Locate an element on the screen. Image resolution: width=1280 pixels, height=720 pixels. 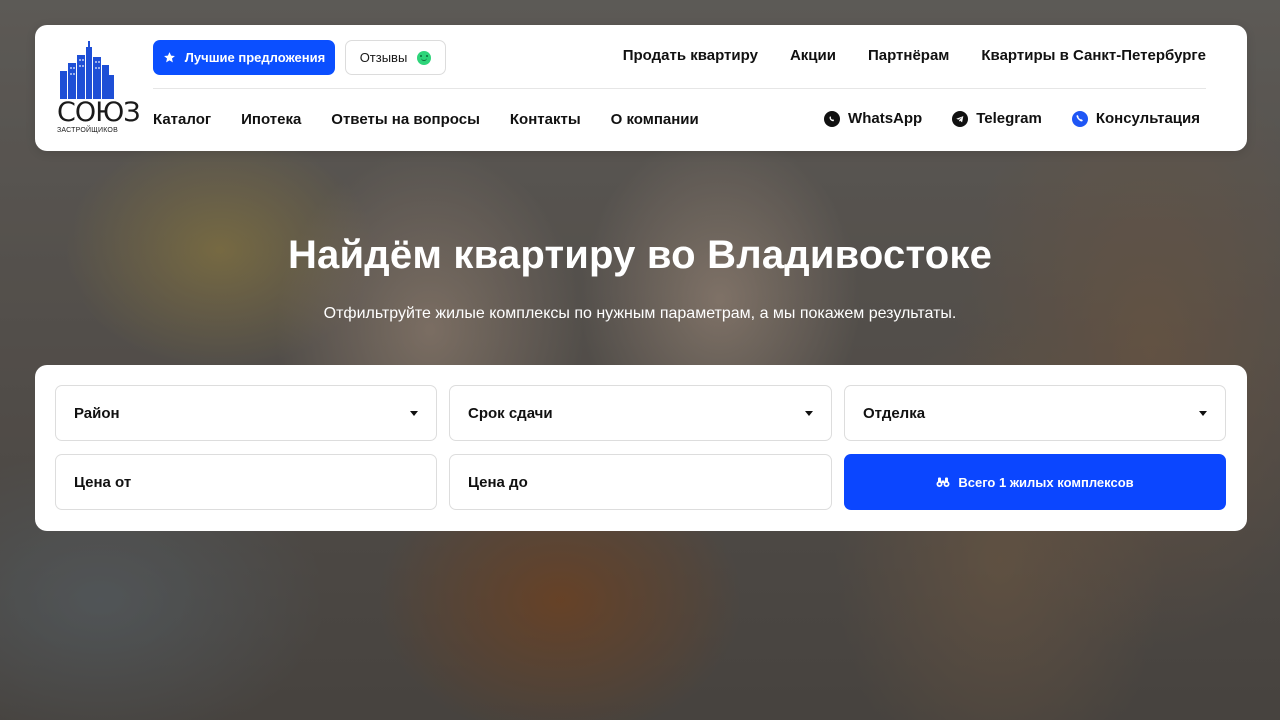
phone-icon is located at coordinates (1079, 118).